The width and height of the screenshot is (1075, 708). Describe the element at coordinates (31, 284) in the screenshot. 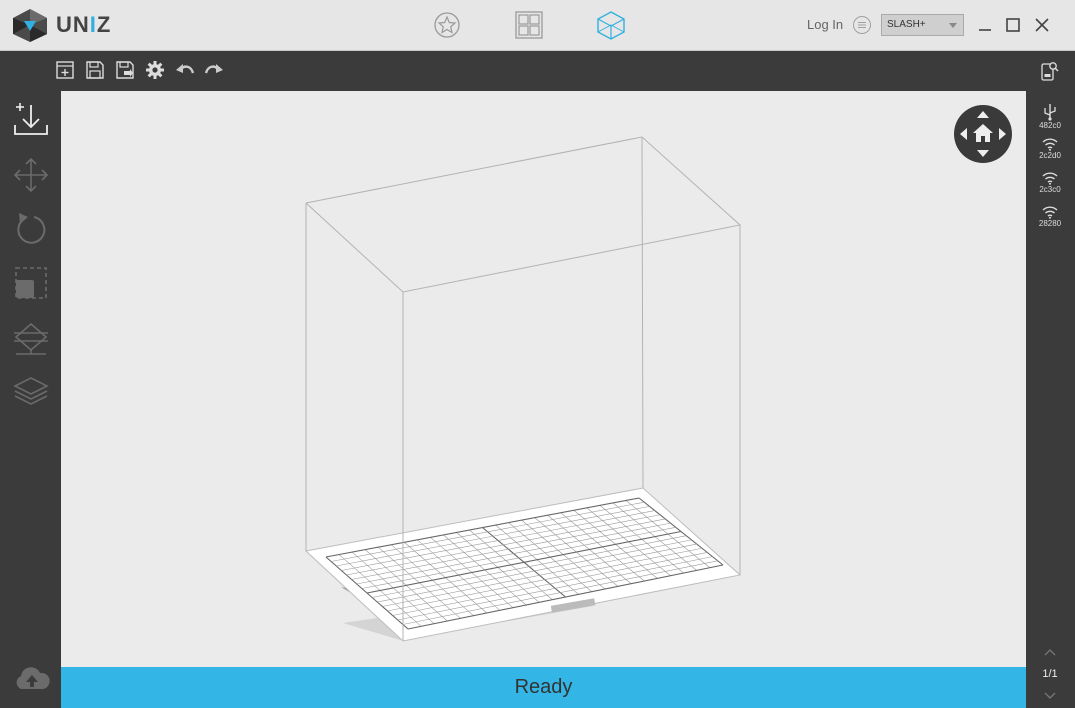

I see `scale-icon` at that location.